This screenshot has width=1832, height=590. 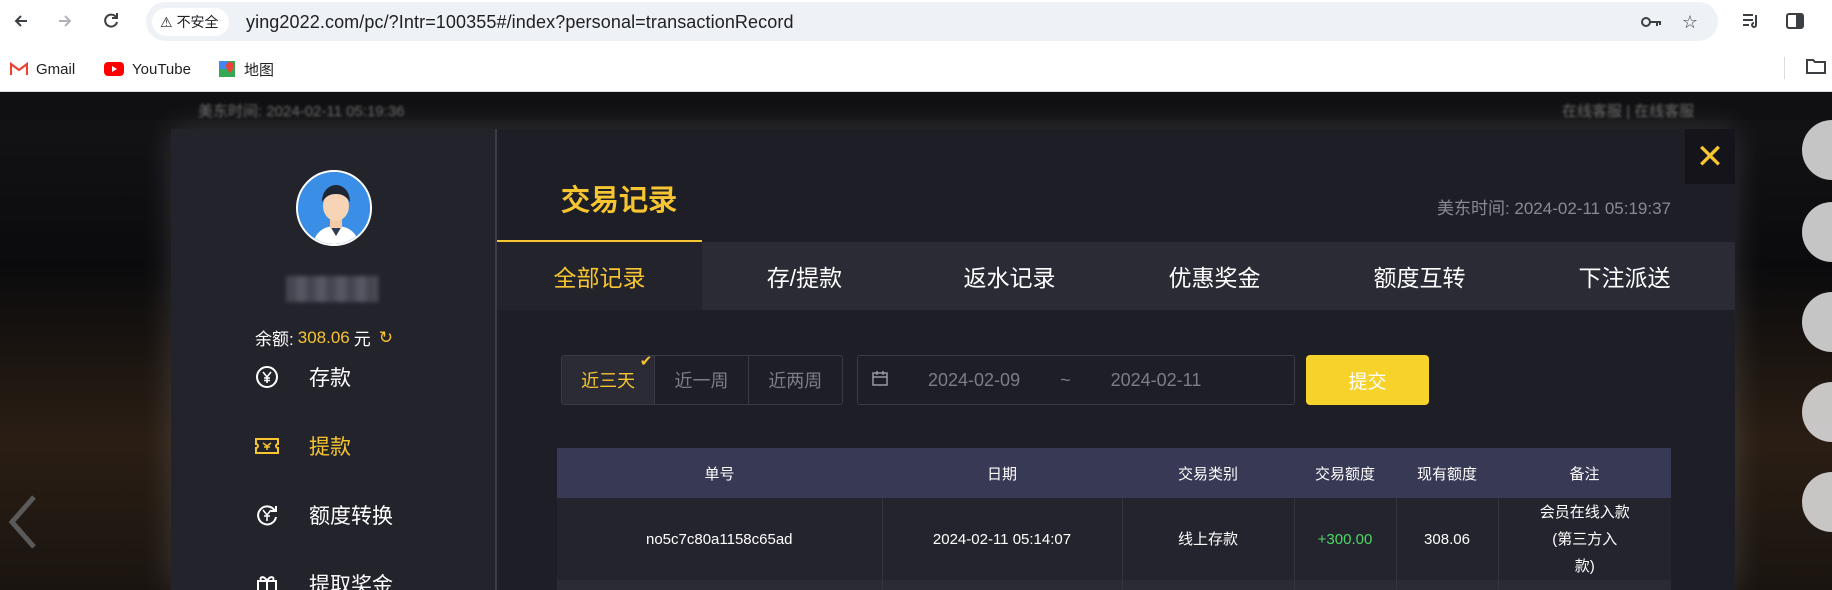 I want to click on reading-list-icon, so click(x=1751, y=21).